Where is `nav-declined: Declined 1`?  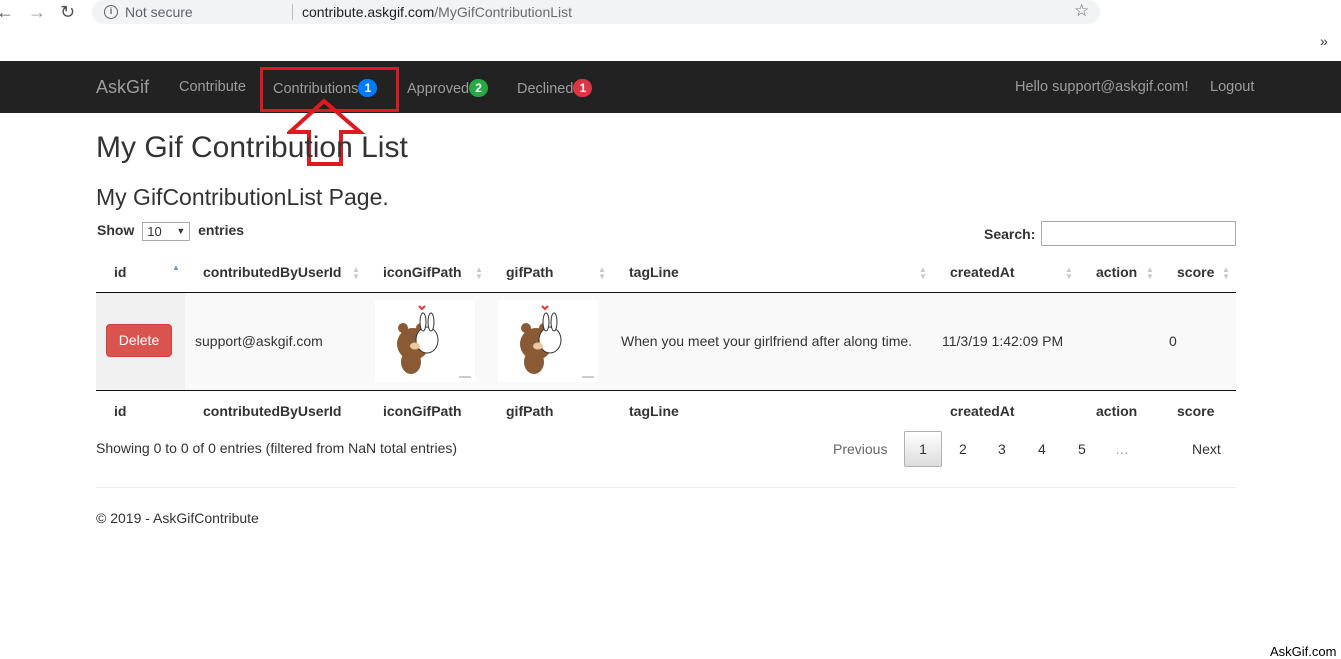
nav-declined: Declined 1 is located at coordinates (555, 88).